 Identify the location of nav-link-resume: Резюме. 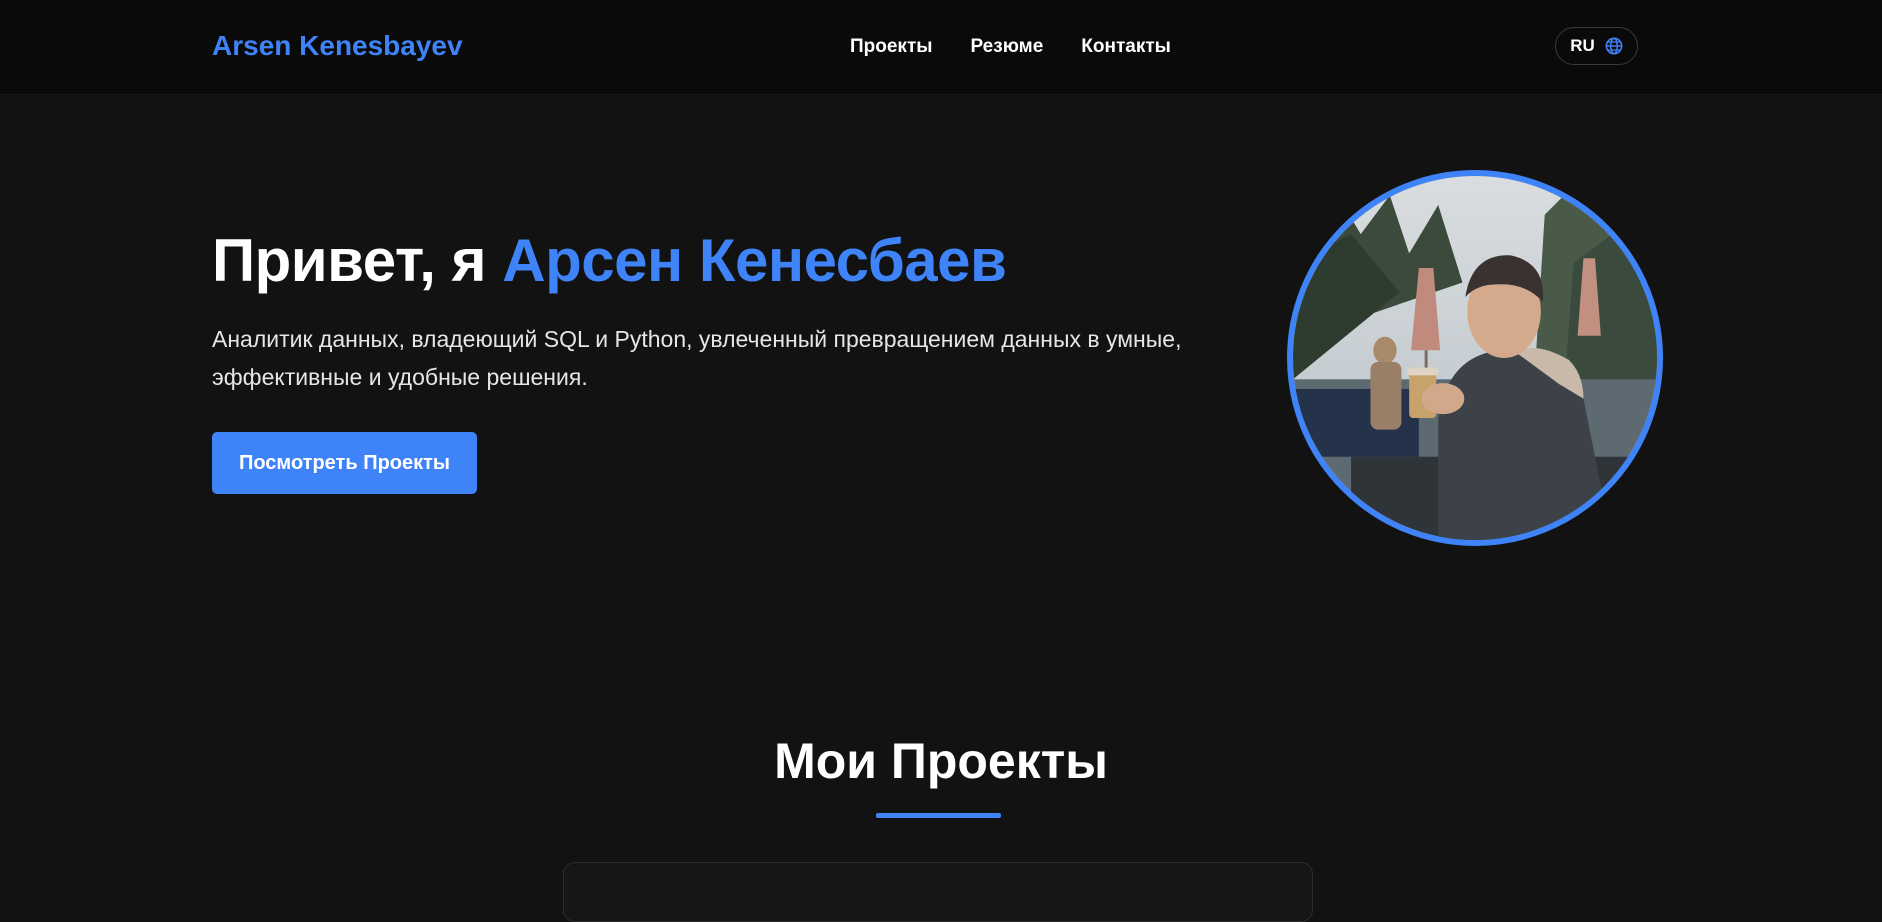
(1006, 47).